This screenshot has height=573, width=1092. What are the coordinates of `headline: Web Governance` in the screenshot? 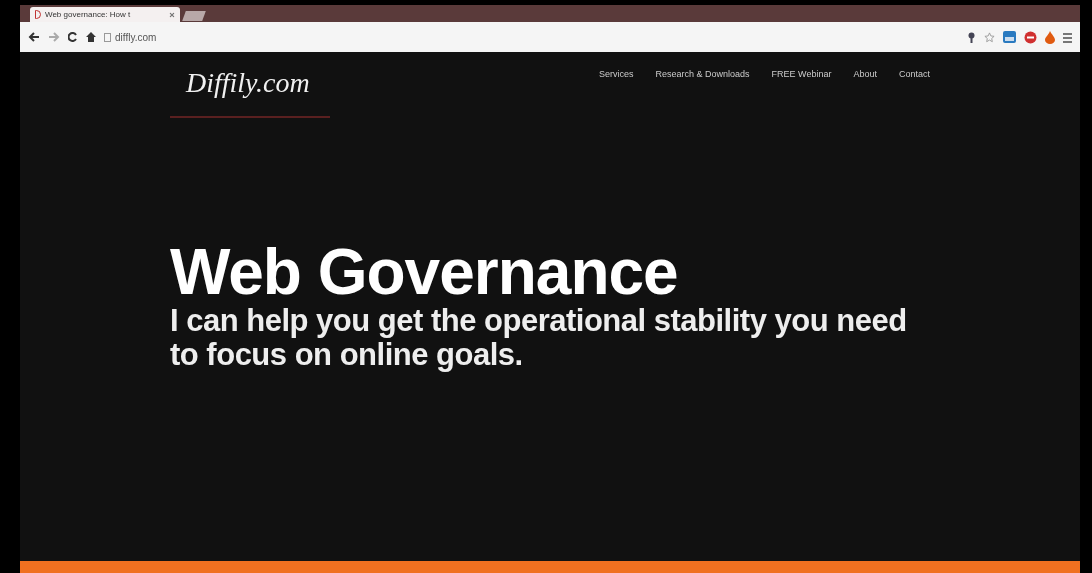 It's located at (424, 272).